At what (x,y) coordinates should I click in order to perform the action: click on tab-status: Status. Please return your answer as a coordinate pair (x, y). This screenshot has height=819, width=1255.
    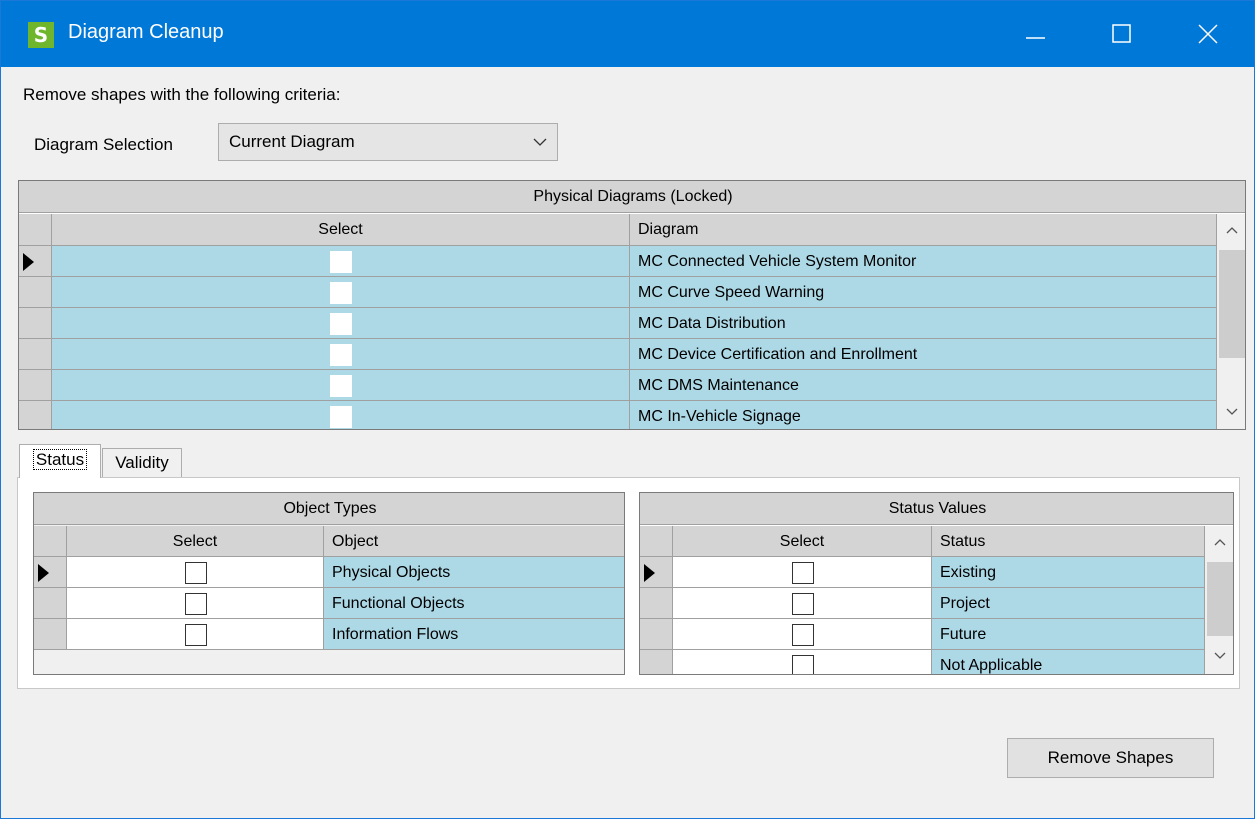
    Looking at the image, I should click on (60, 461).